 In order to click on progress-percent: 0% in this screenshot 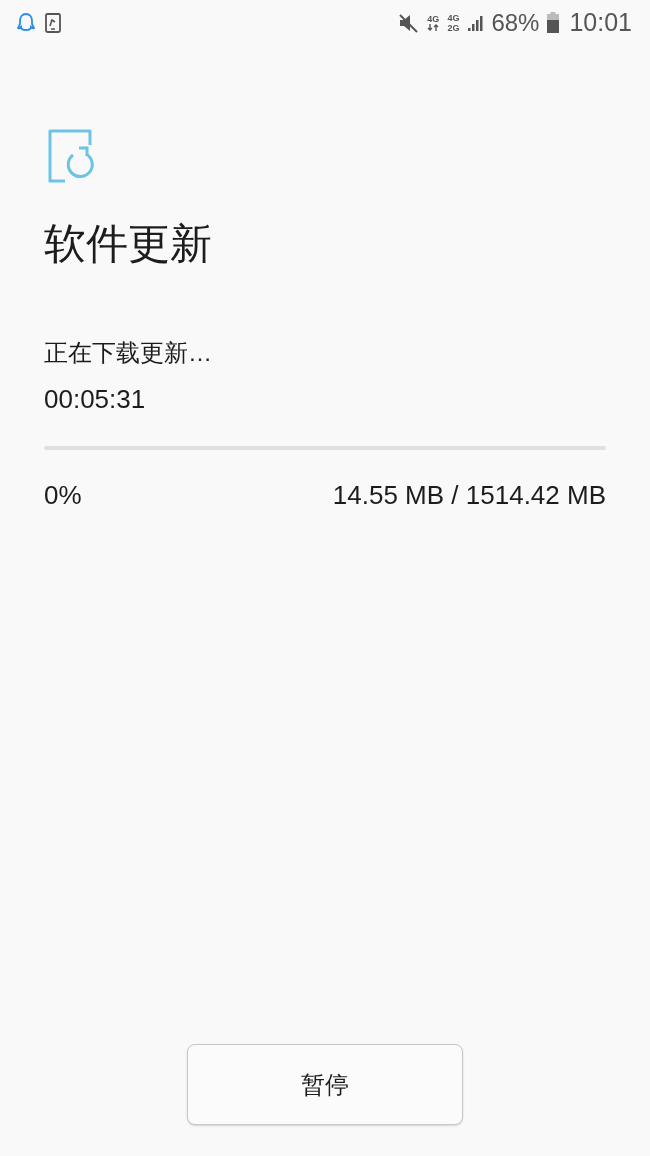, I will do `click(63, 495)`.